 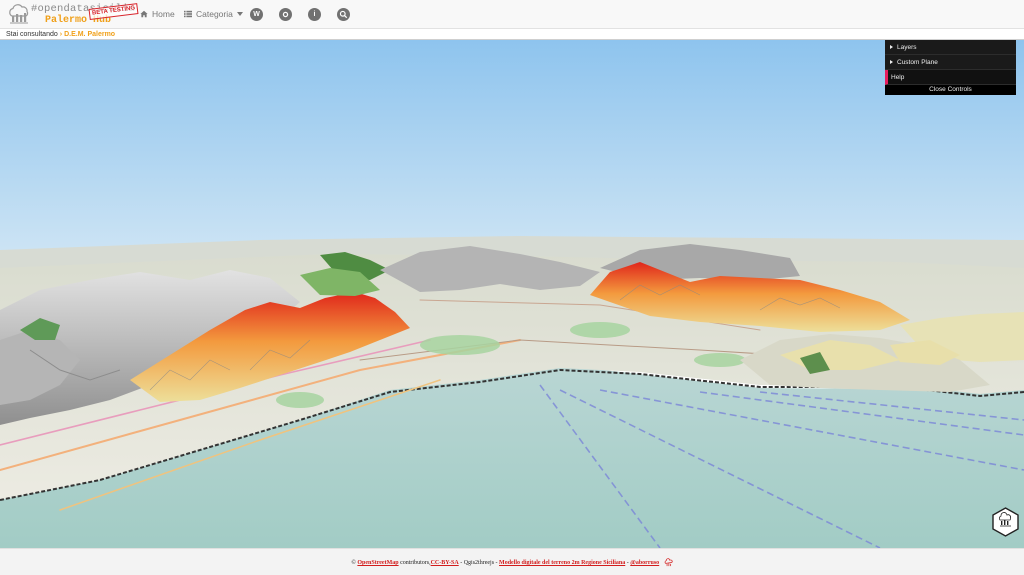 What do you see at coordinates (239, 14) in the screenshot?
I see `chevron-down-icon` at bounding box center [239, 14].